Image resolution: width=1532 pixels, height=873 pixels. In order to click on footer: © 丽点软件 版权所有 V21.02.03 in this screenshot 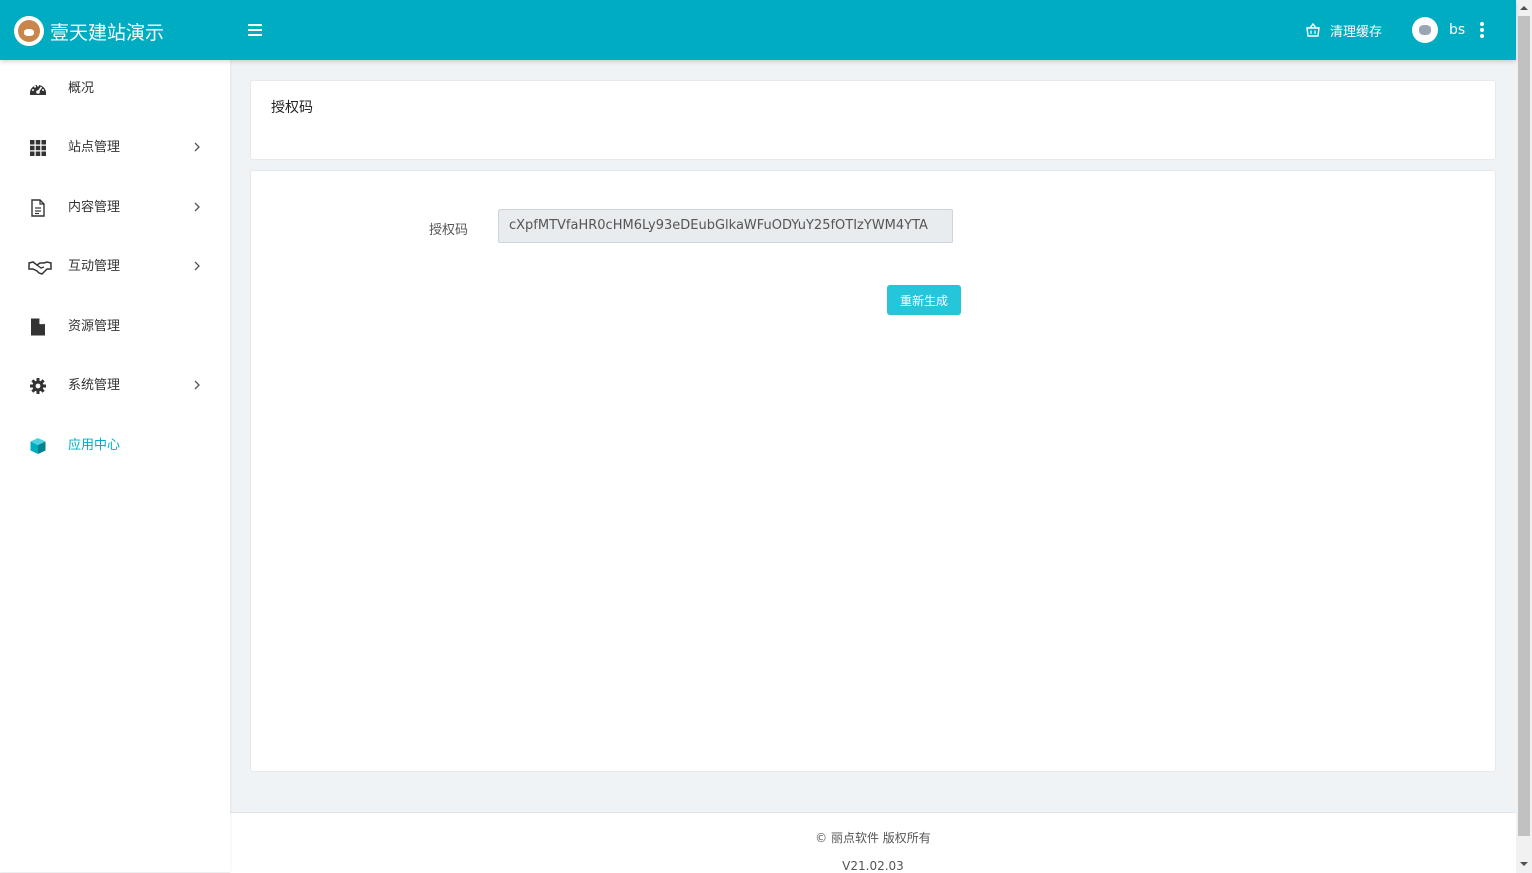, I will do `click(873, 842)`.